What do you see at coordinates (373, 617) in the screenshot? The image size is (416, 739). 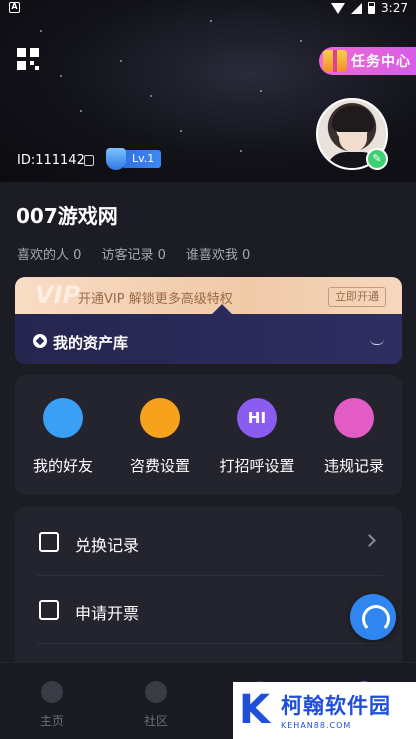 I see `customer-service-button` at bounding box center [373, 617].